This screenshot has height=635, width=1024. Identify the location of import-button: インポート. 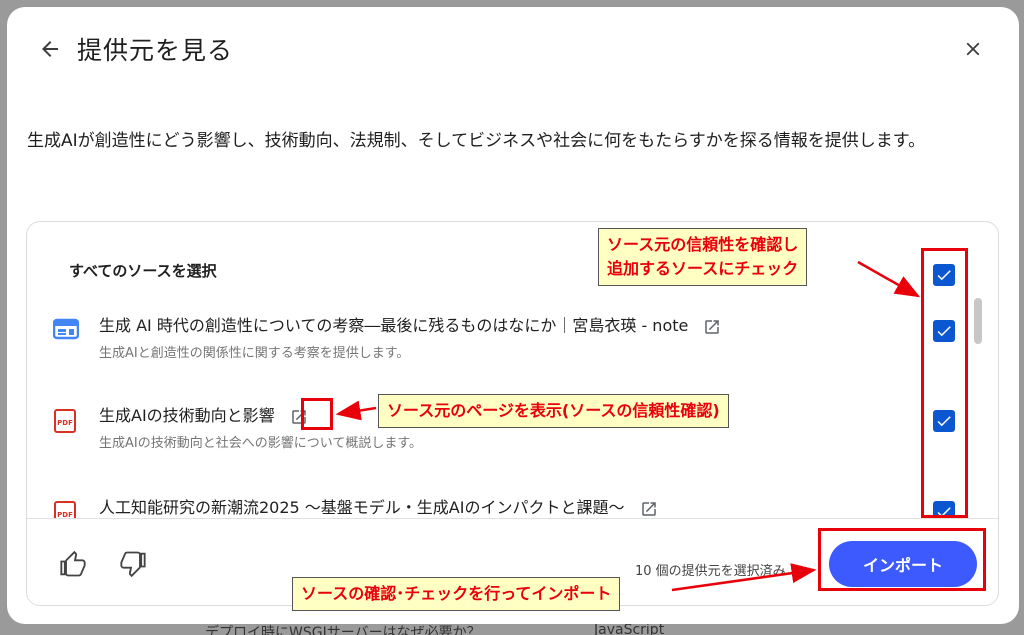
(903, 564).